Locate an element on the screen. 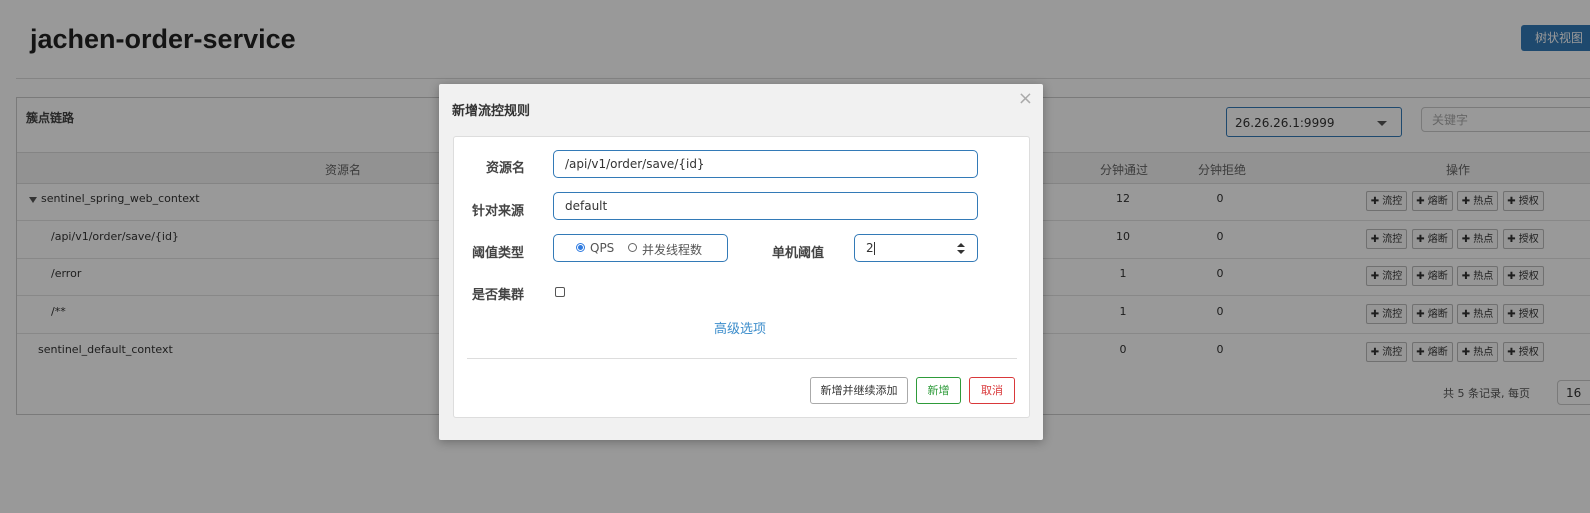 The width and height of the screenshot is (1590, 513). close-icon: × is located at coordinates (1025, 98).